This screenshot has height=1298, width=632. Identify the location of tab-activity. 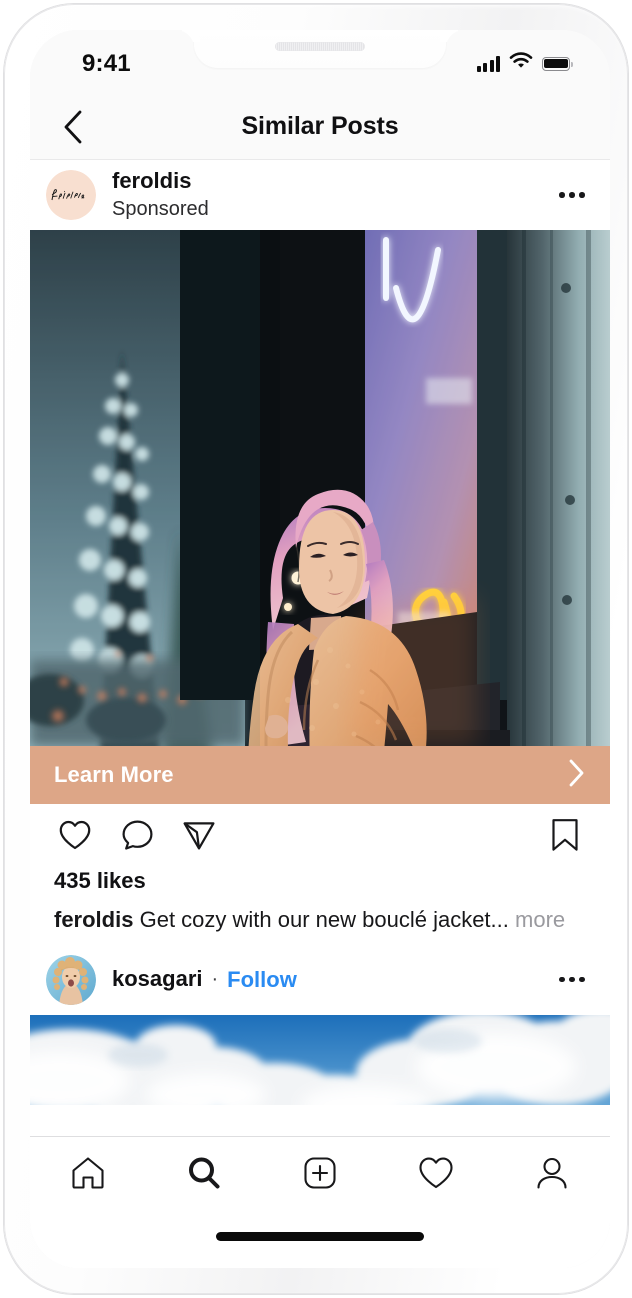
(436, 1176).